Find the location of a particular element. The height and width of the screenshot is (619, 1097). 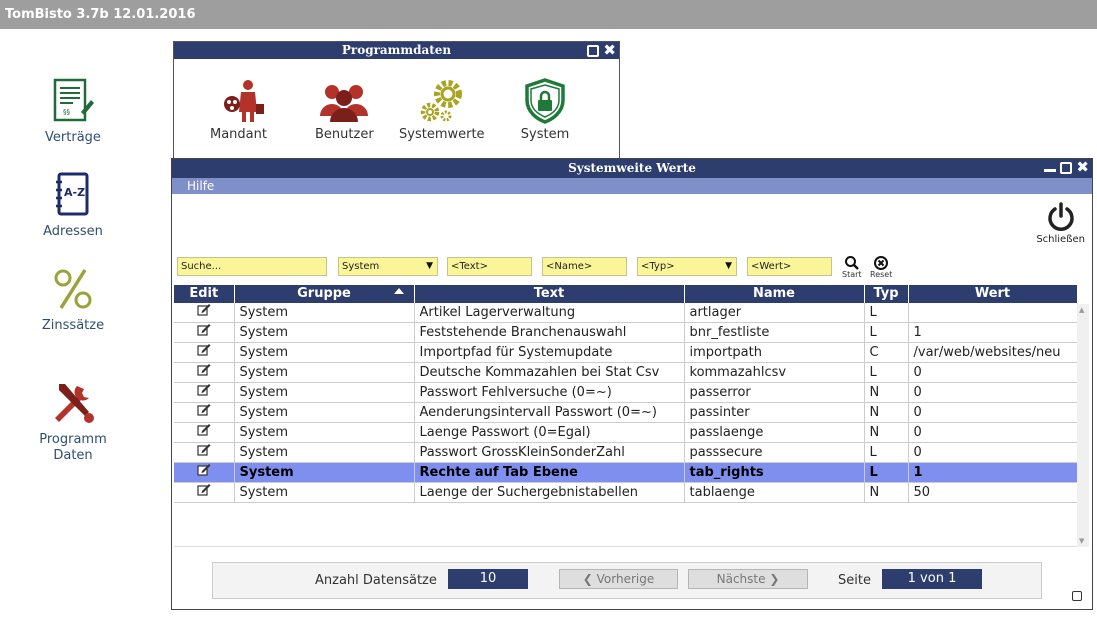

reset-button: Reset is located at coordinates (881, 267).